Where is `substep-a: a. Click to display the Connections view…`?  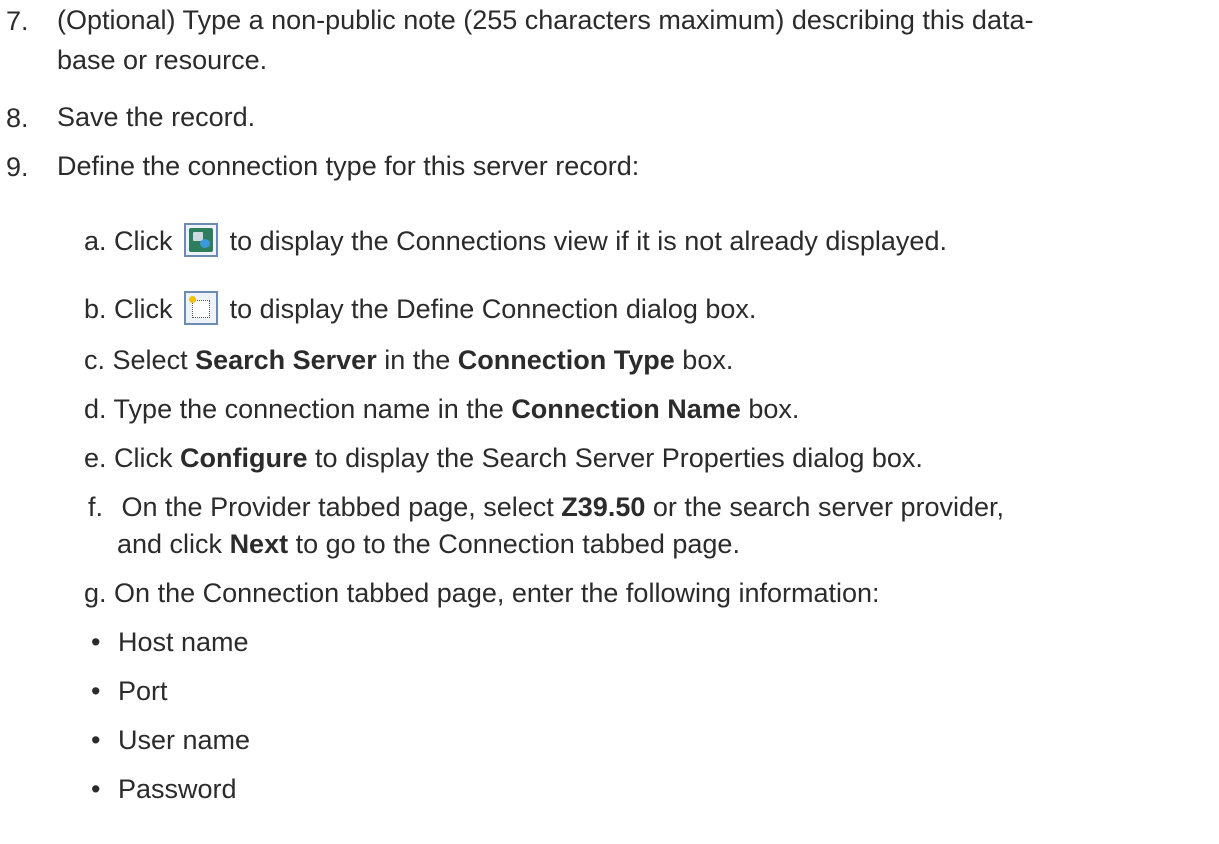
substep-a: a. Click to display the Connections view… is located at coordinates (515, 241).